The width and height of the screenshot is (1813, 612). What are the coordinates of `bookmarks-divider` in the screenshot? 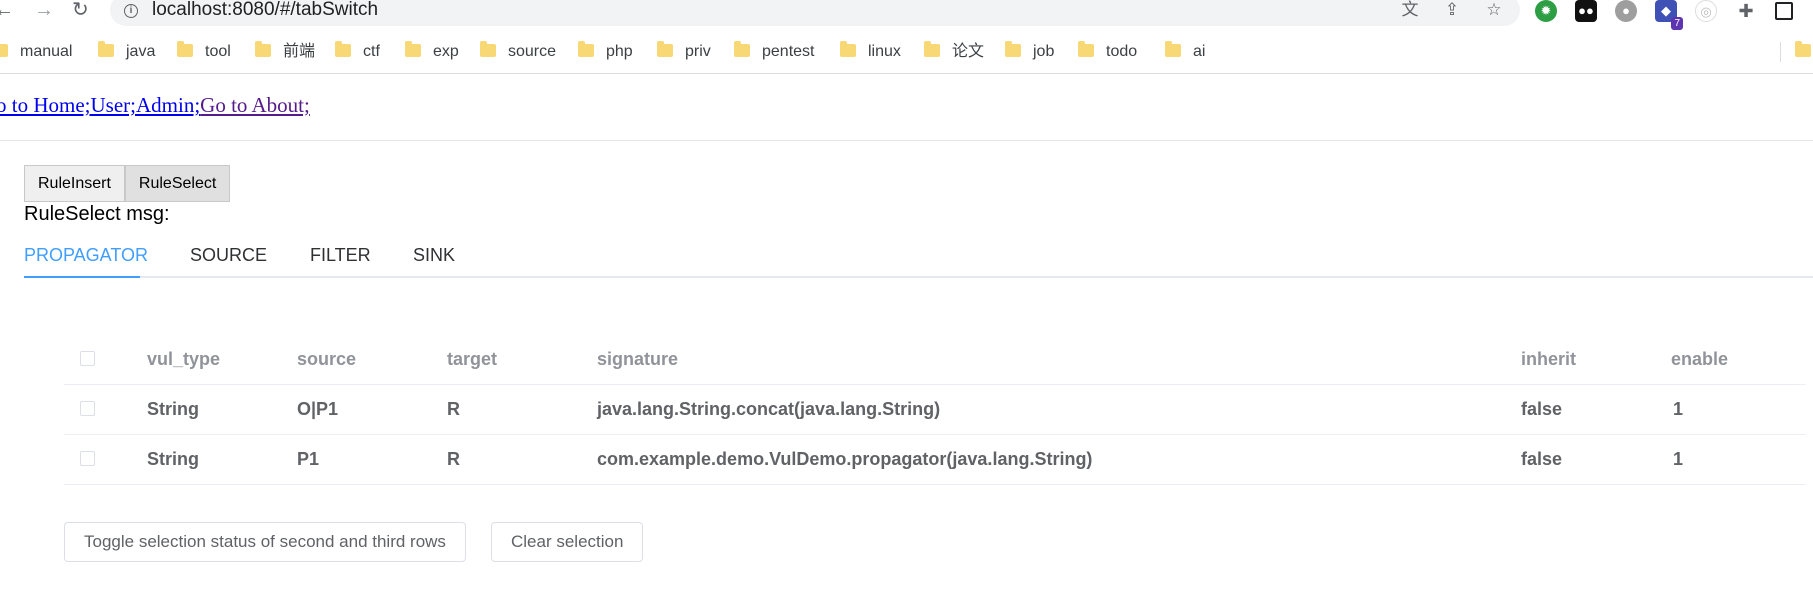 It's located at (1780, 52).